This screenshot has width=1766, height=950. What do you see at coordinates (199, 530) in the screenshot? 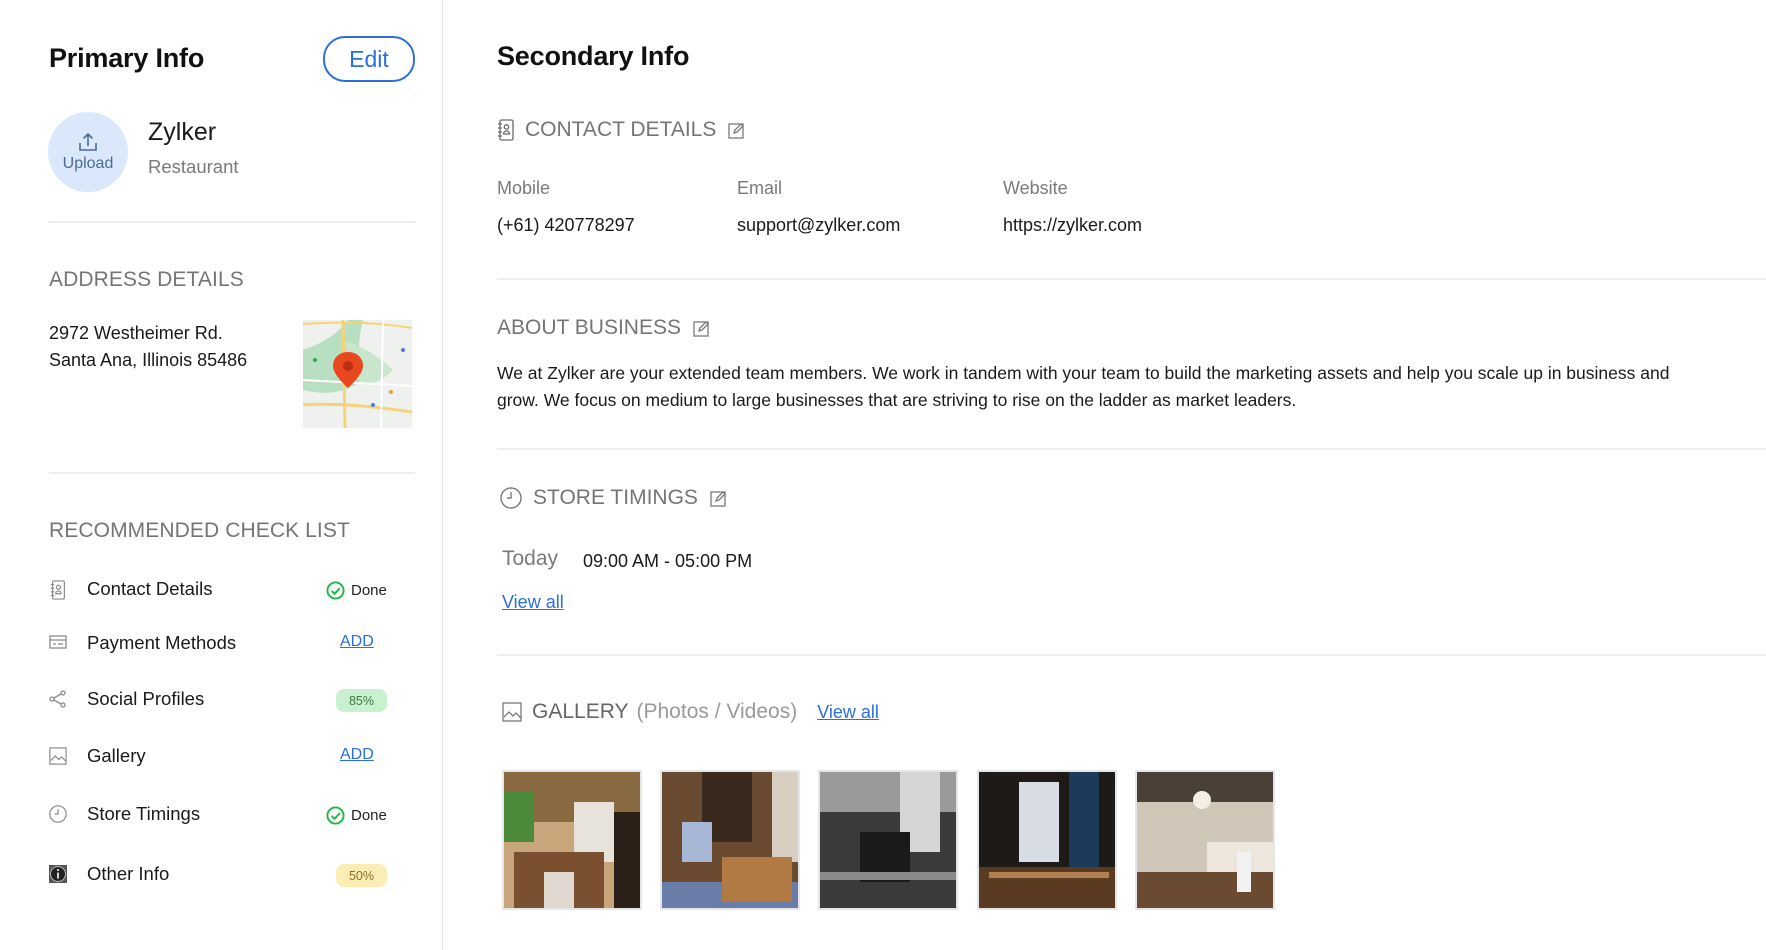
I see `checklist-title: RECOMMENDED CHECK LIST` at bounding box center [199, 530].